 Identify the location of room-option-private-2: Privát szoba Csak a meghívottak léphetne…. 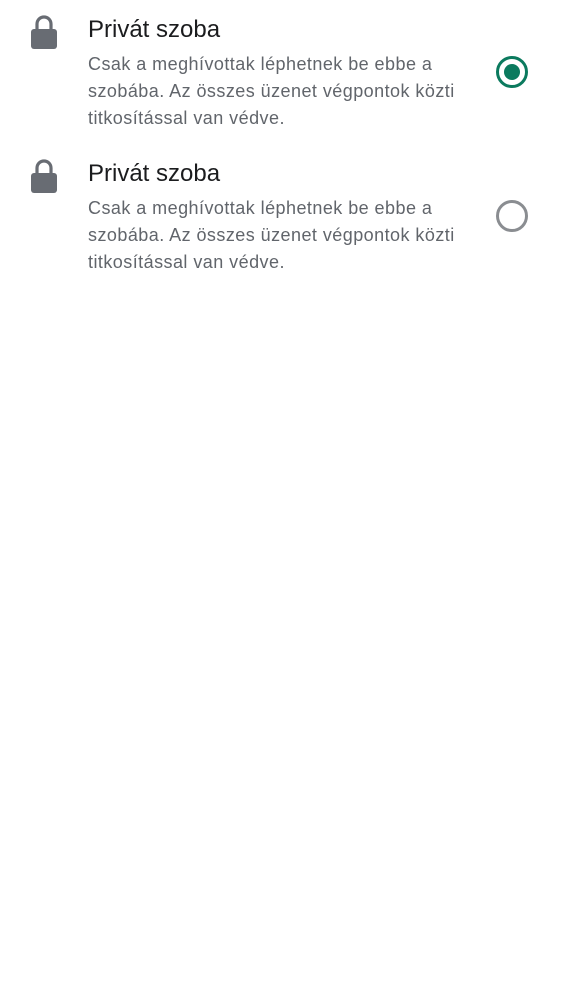
(281, 216).